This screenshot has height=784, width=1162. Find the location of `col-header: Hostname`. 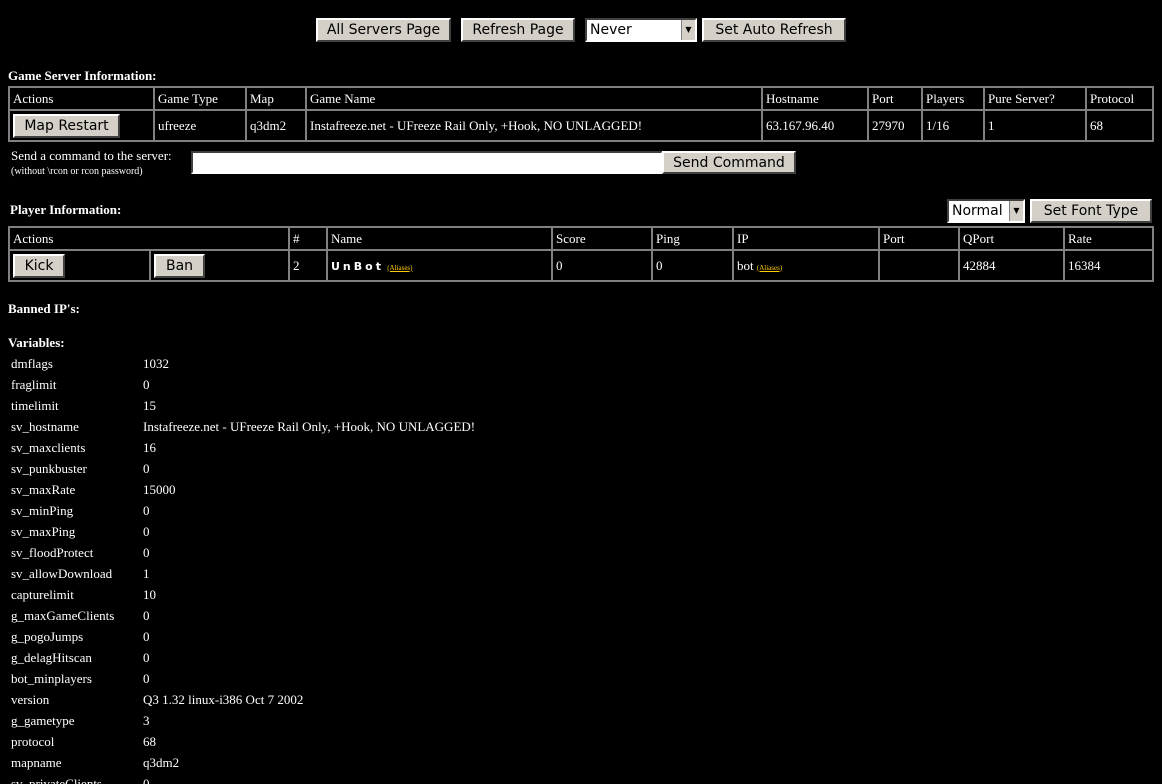

col-header: Hostname is located at coordinates (815, 98).